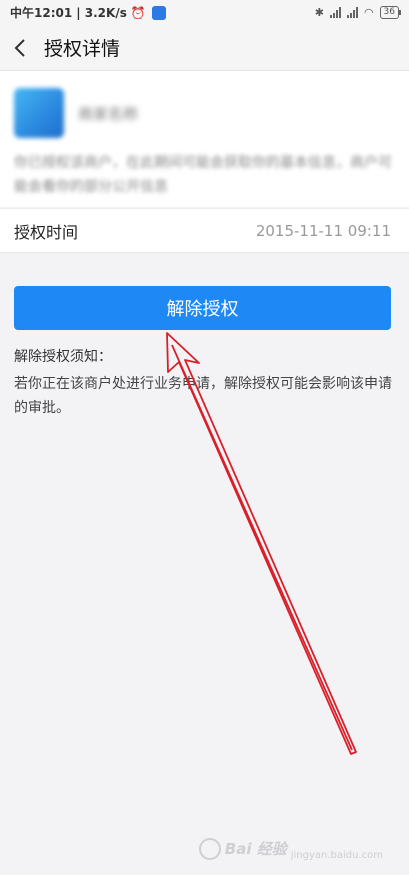 The height and width of the screenshot is (875, 409). What do you see at coordinates (290, 848) in the screenshot?
I see `watermark: Bai 经验 jingyan.baidu.com` at bounding box center [290, 848].